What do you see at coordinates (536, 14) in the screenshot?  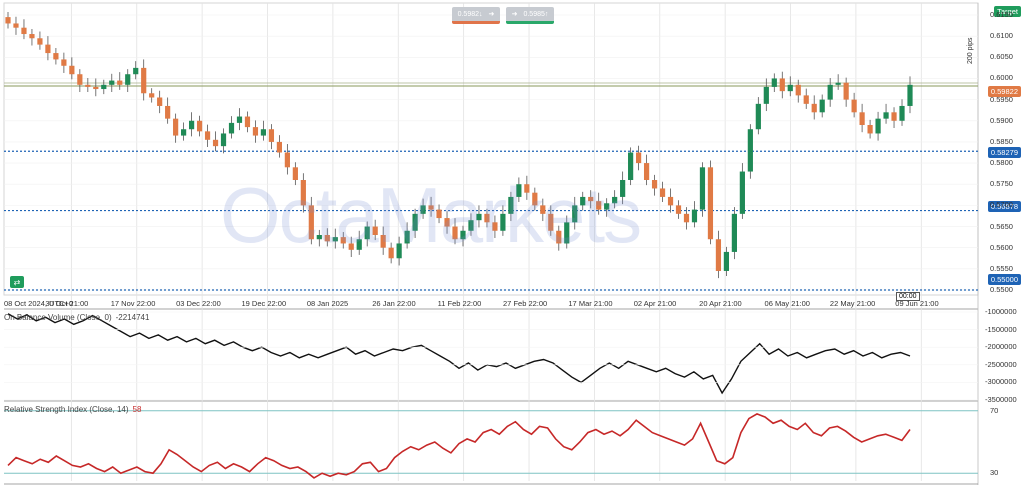 I see `buy-price: 0.5985↑` at bounding box center [536, 14].